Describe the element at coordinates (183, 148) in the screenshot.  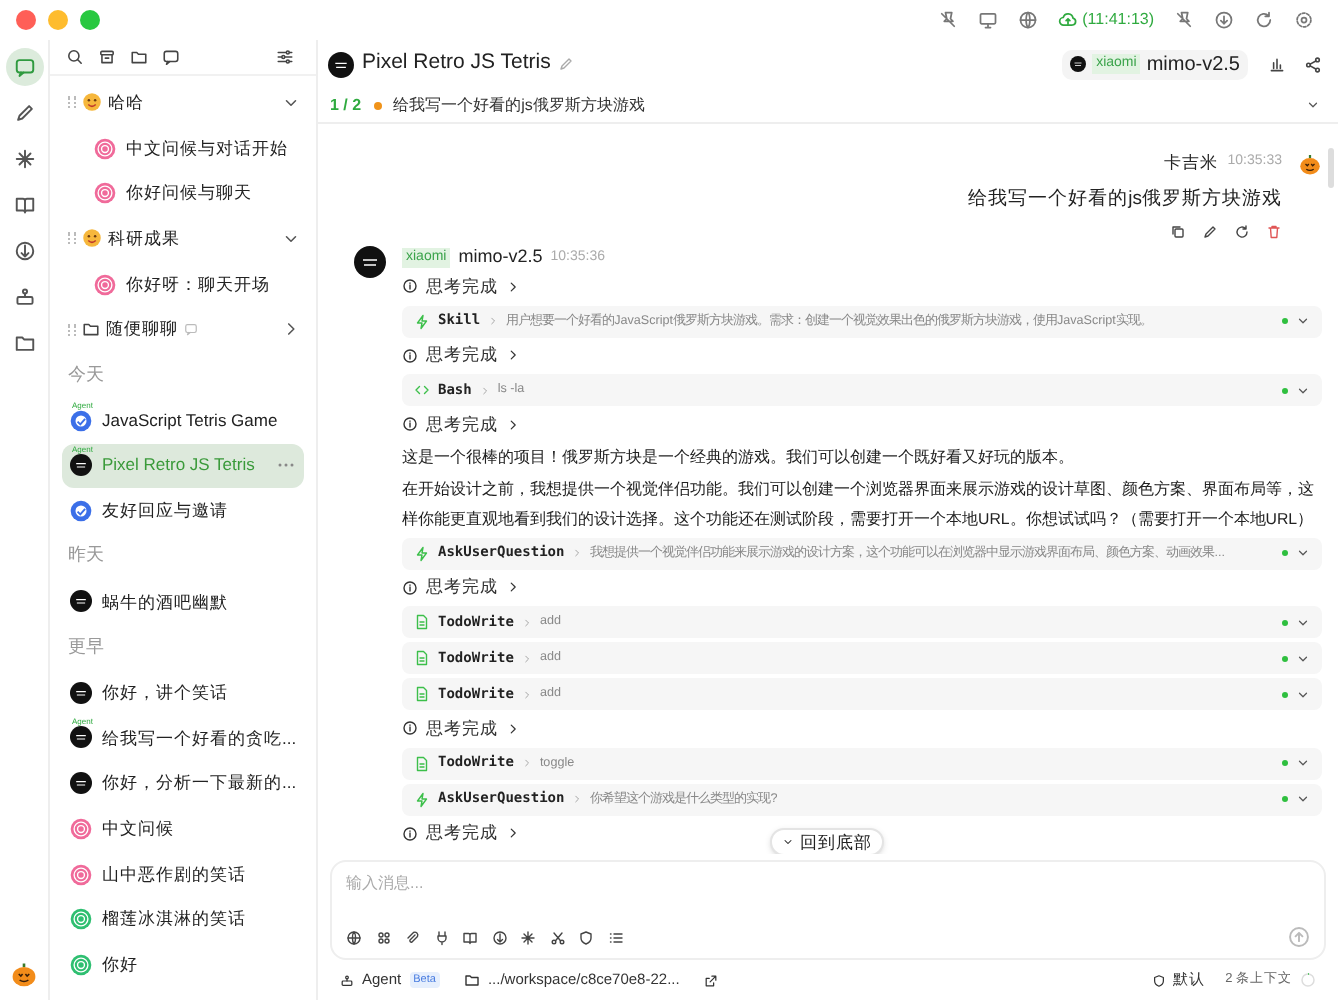
I see `chat-item: 中文问候与对话开始` at that location.